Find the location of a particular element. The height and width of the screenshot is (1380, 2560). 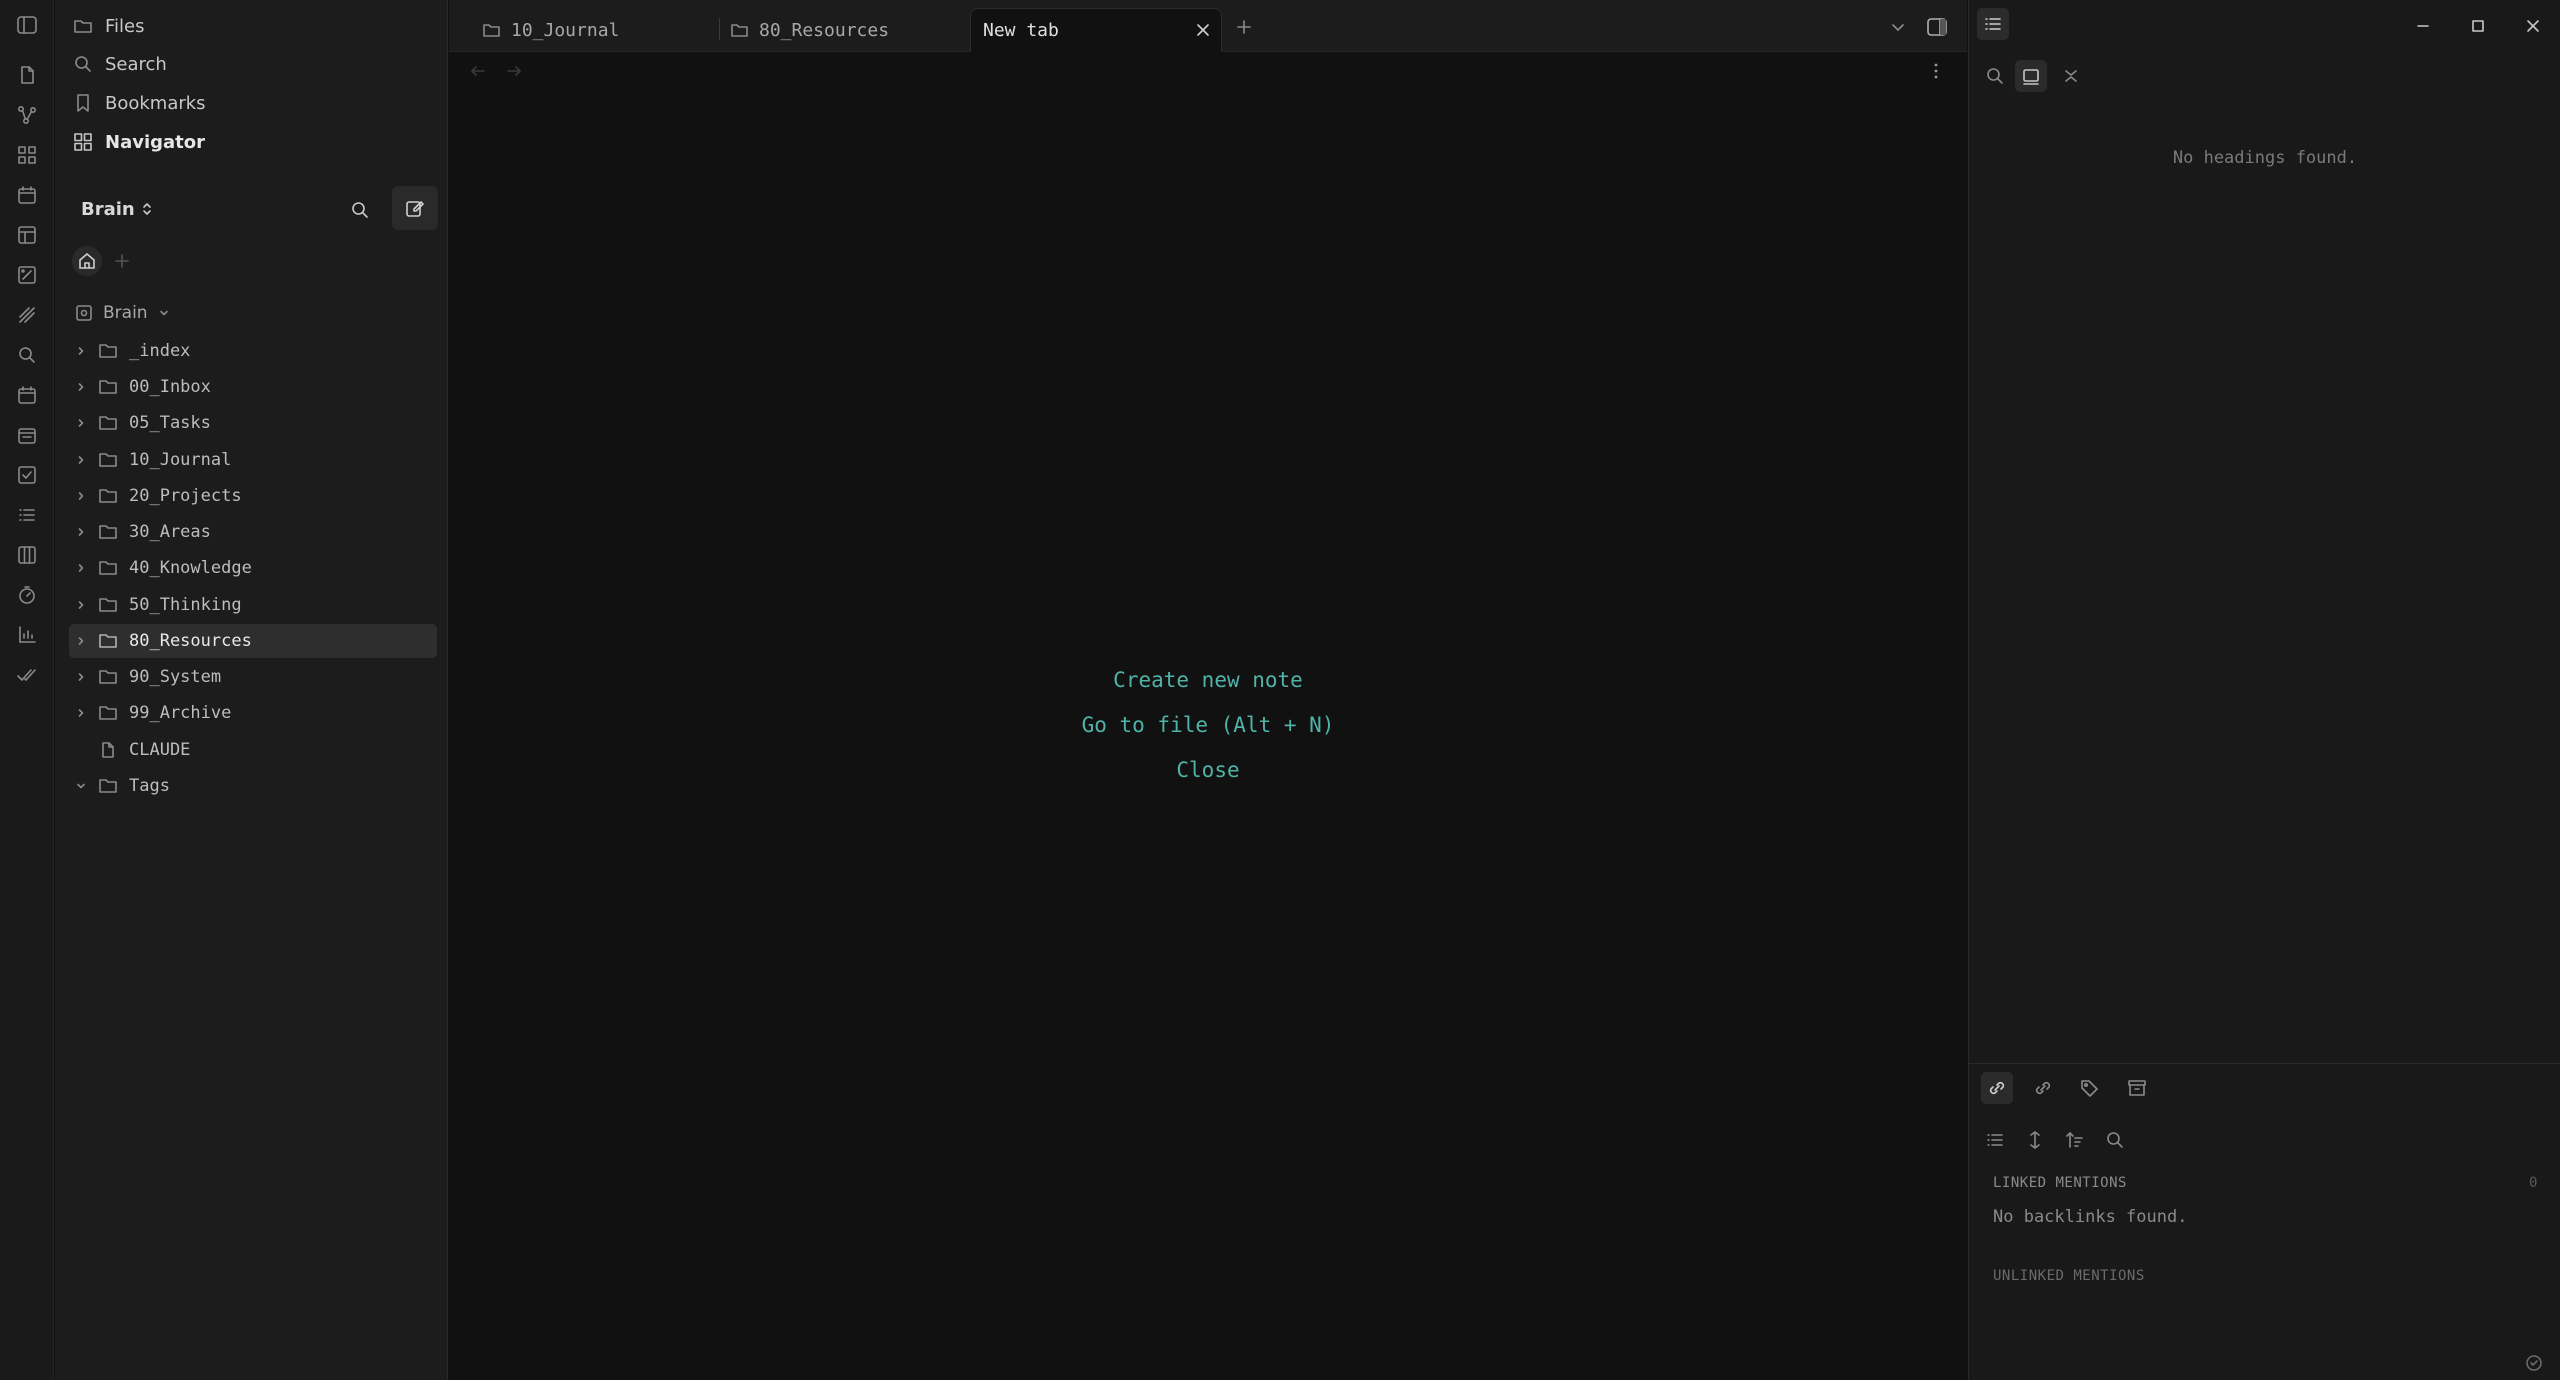

tags-tab is located at coordinates (2089, 1088).